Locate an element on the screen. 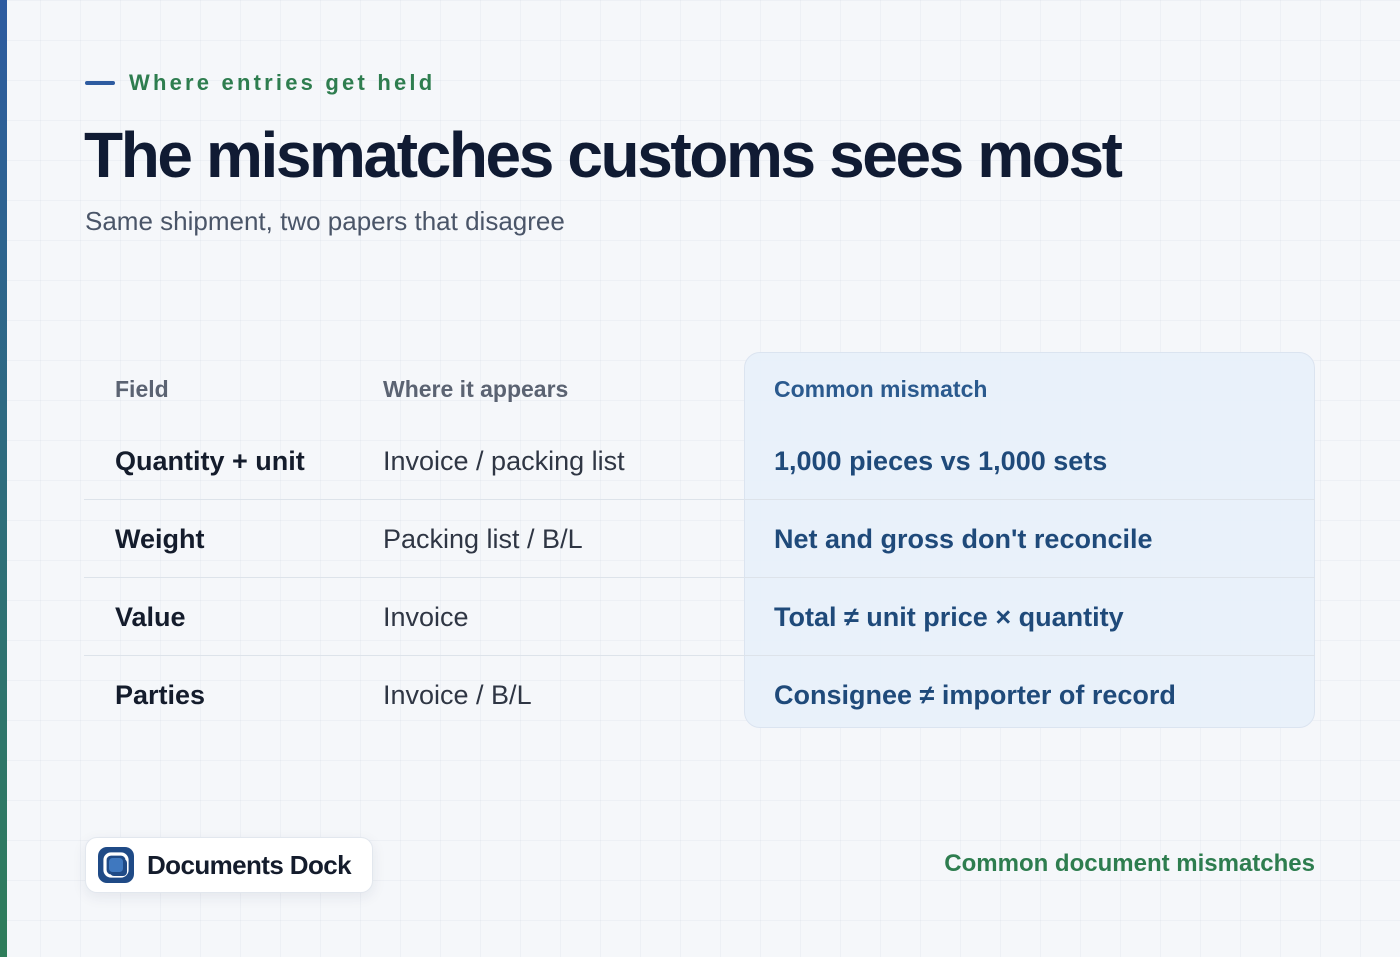 This screenshot has height=957, width=1400. common-mismatch-cell: 1,000 pieces vs 1,000 sets is located at coordinates (941, 460).